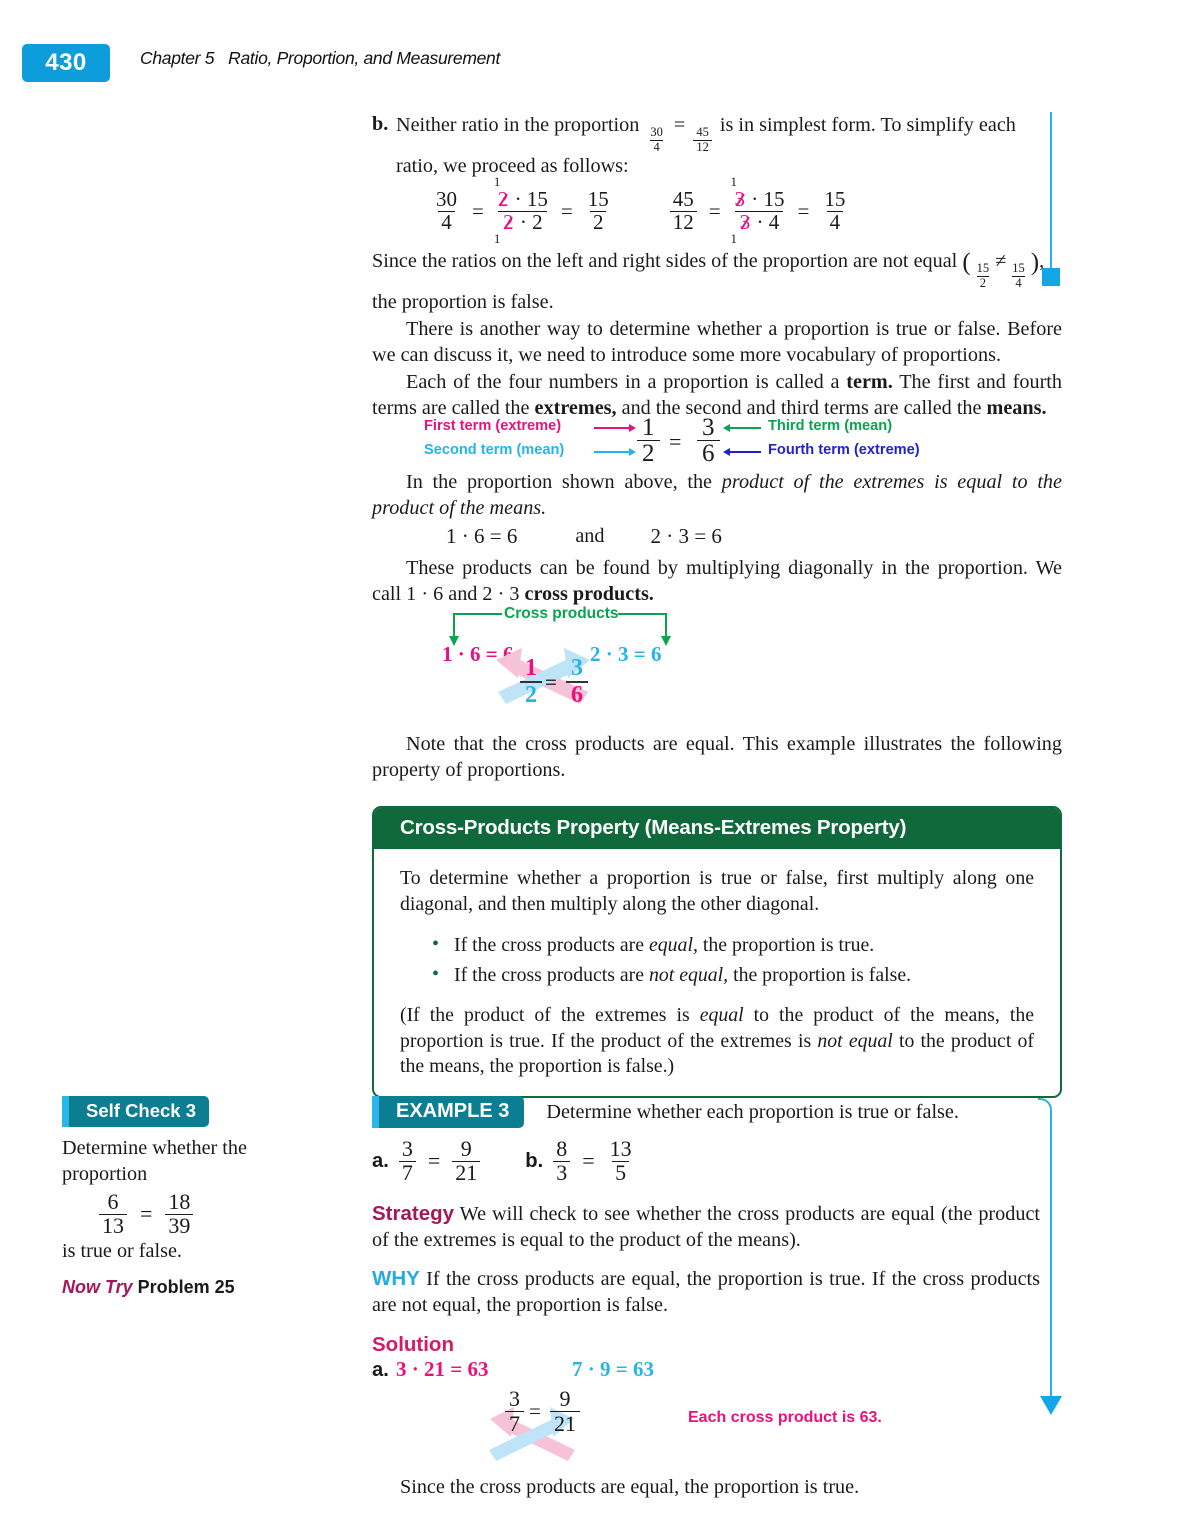 The height and width of the screenshot is (1535, 1200). I want to click on frac-numerator: 18, so click(179, 1201).